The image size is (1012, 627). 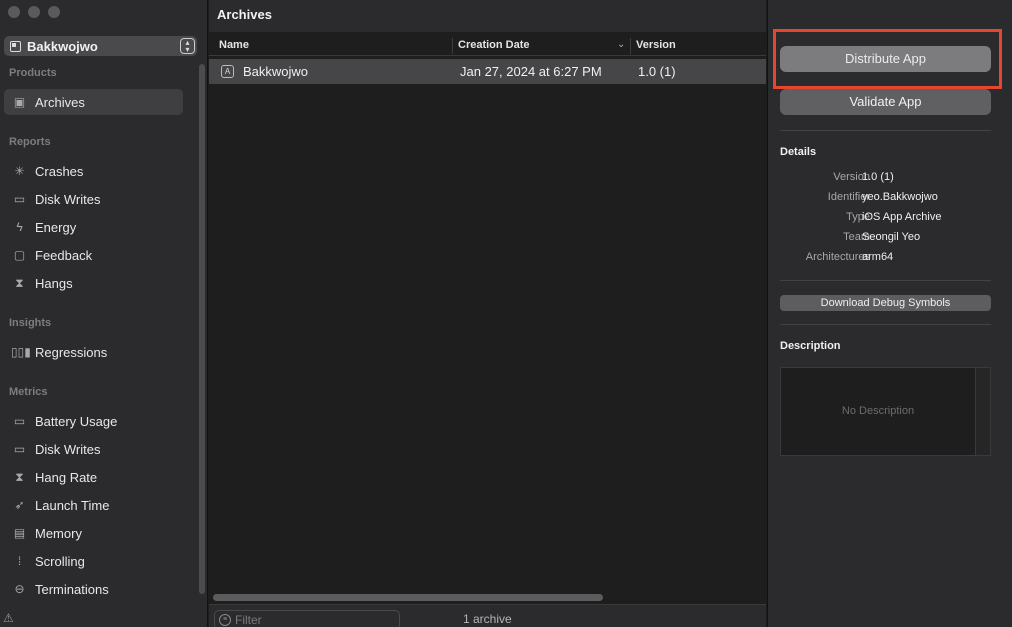 What do you see at coordinates (307, 618) in the screenshot?
I see `filter-input: ≡ Filter` at bounding box center [307, 618].